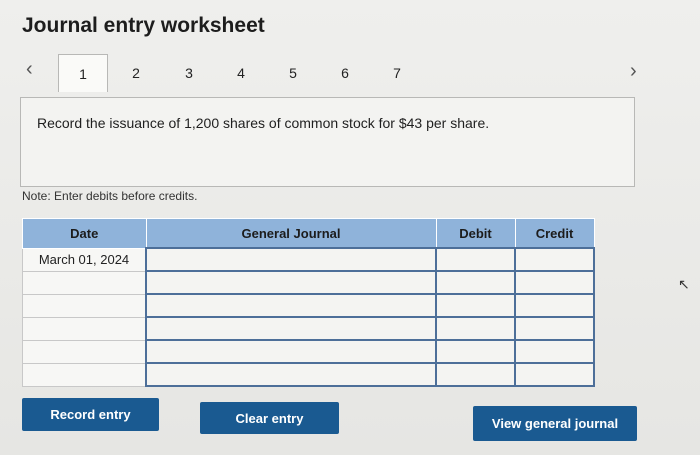 The width and height of the screenshot is (700, 455). What do you see at coordinates (633, 71) in the screenshot?
I see `chevron-right-icon: ›` at bounding box center [633, 71].